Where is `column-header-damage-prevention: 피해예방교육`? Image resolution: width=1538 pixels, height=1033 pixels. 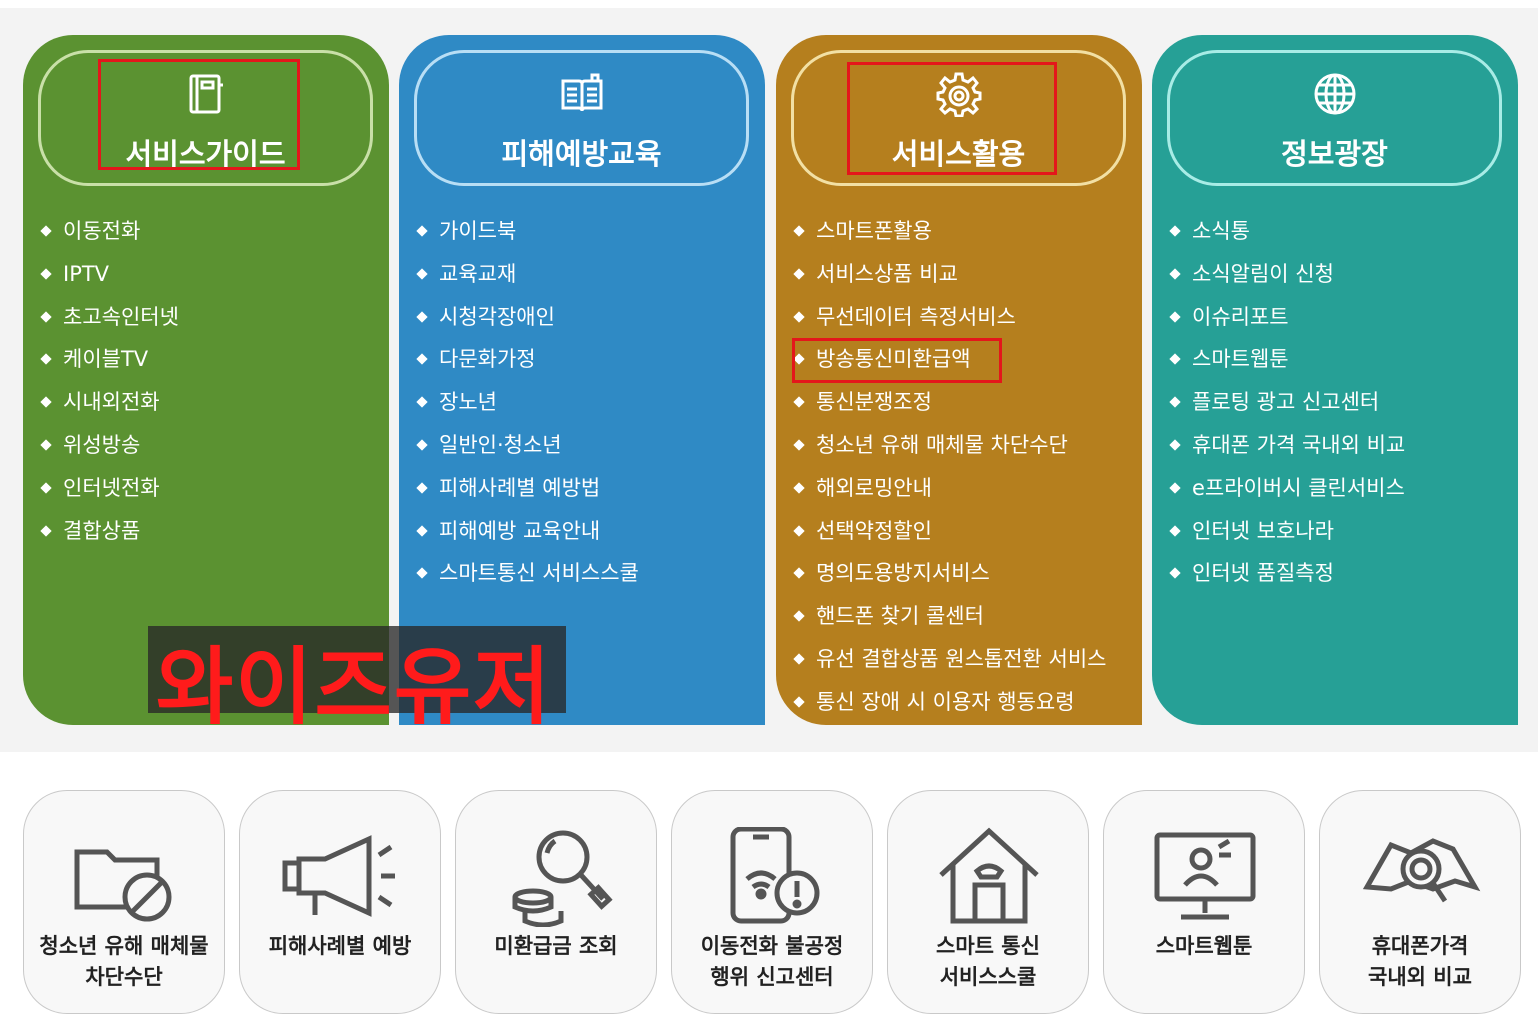 column-header-damage-prevention: 피해예방교육 is located at coordinates (581, 118).